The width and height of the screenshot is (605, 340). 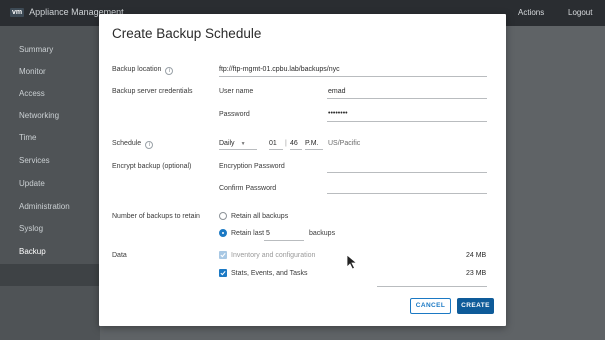 I want to click on encryption-password-input, so click(x=407, y=172).